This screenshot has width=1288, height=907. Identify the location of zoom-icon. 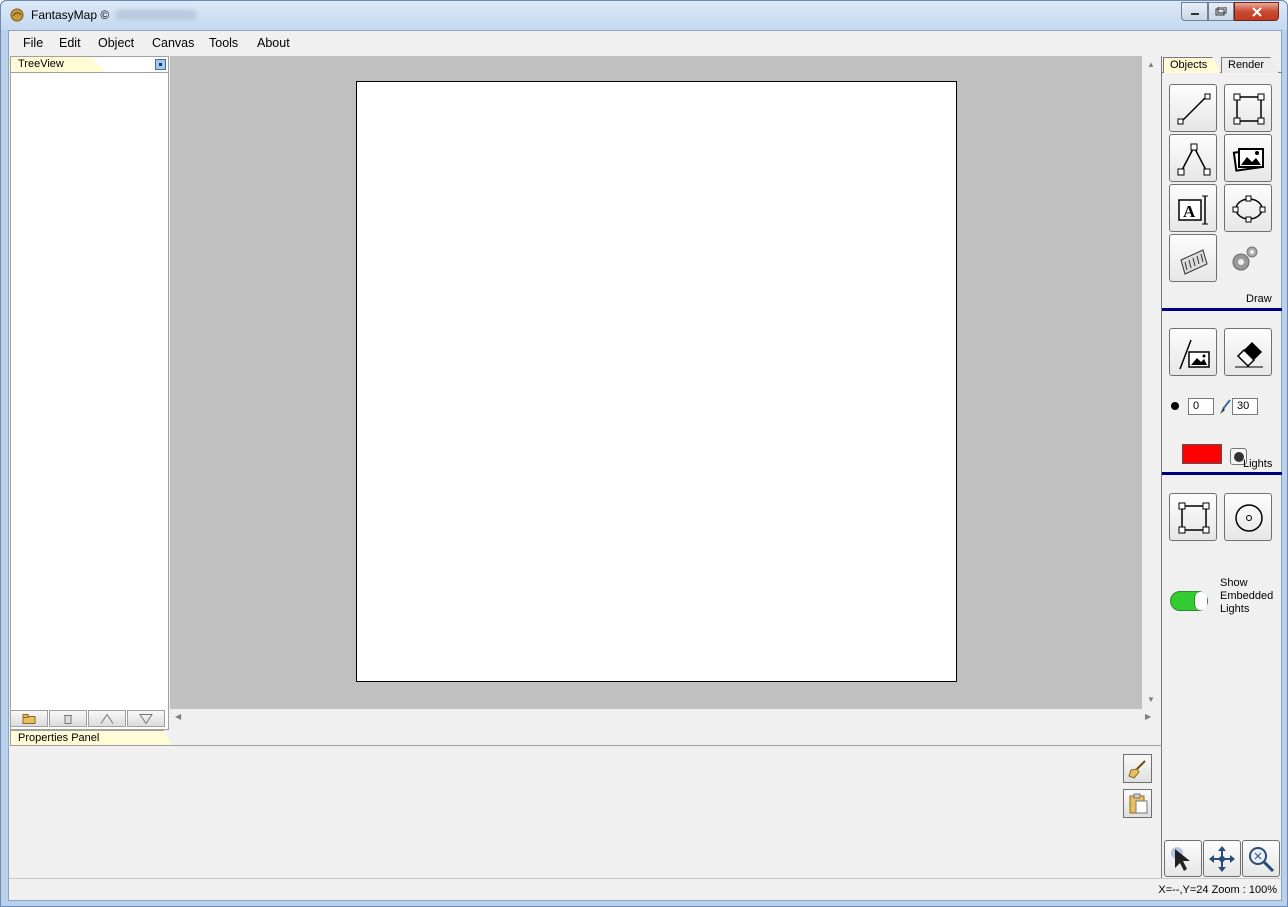
(1262, 860).